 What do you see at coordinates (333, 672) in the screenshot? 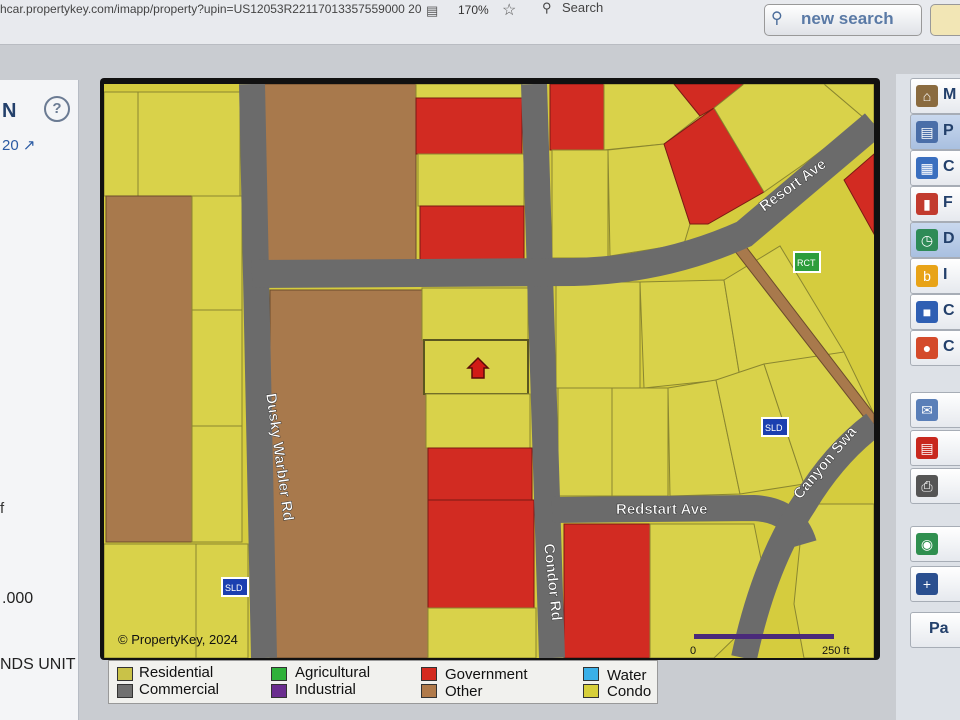
I see `legend-label: Agricultural` at bounding box center [333, 672].